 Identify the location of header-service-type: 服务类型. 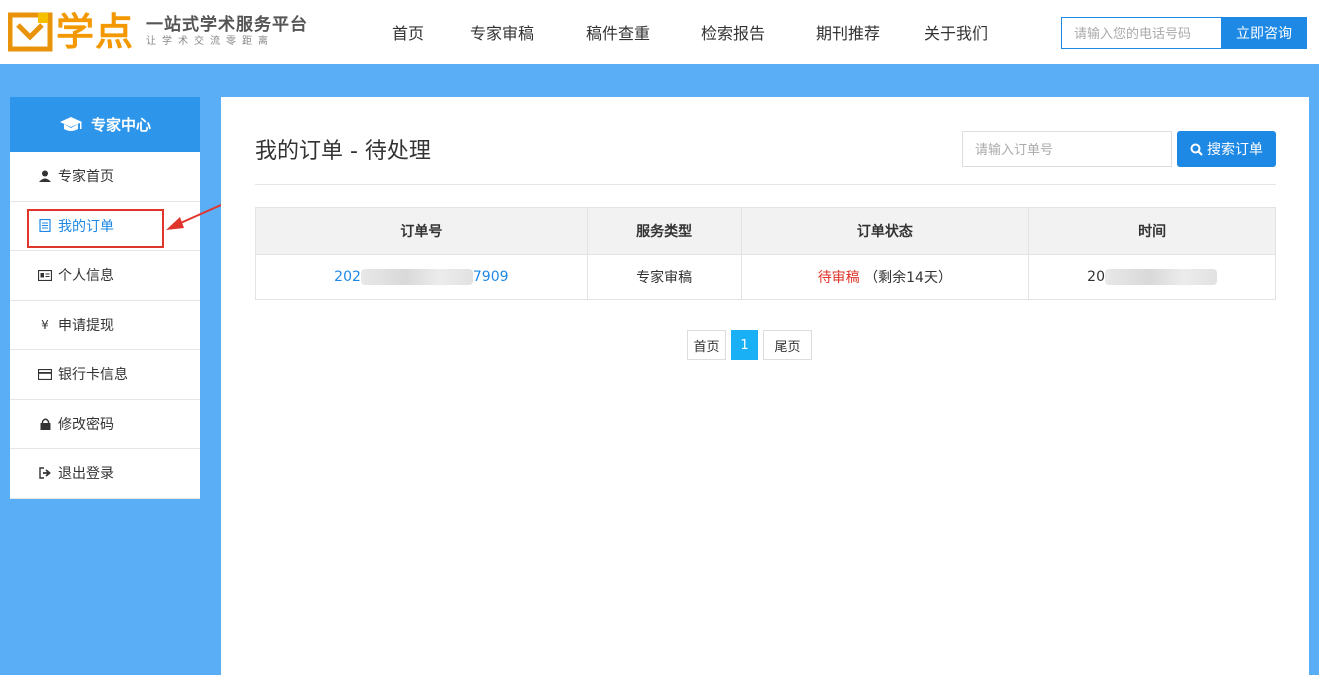
(664, 231).